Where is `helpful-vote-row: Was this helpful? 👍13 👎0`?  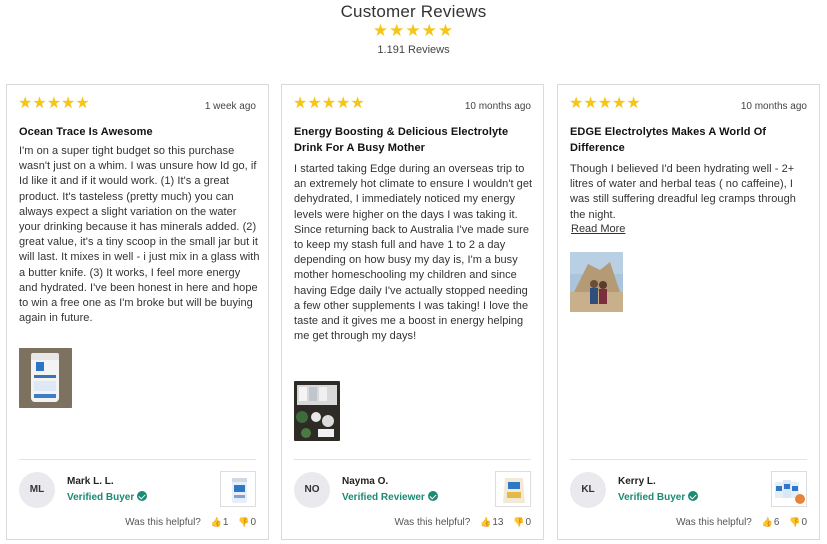 helpful-vote-row: Was this helpful? 👍13 👎0 is located at coordinates (463, 522).